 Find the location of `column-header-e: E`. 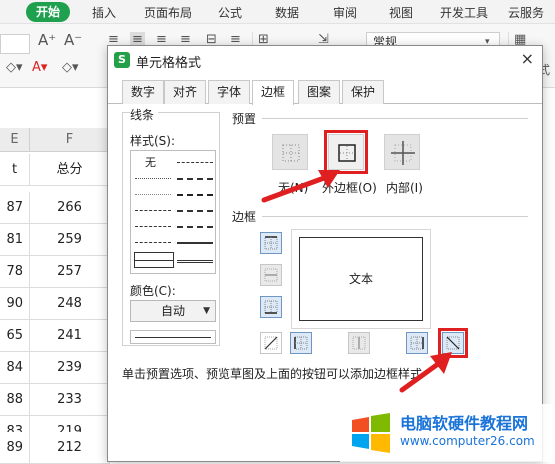

column-header-e: E is located at coordinates (15, 140).